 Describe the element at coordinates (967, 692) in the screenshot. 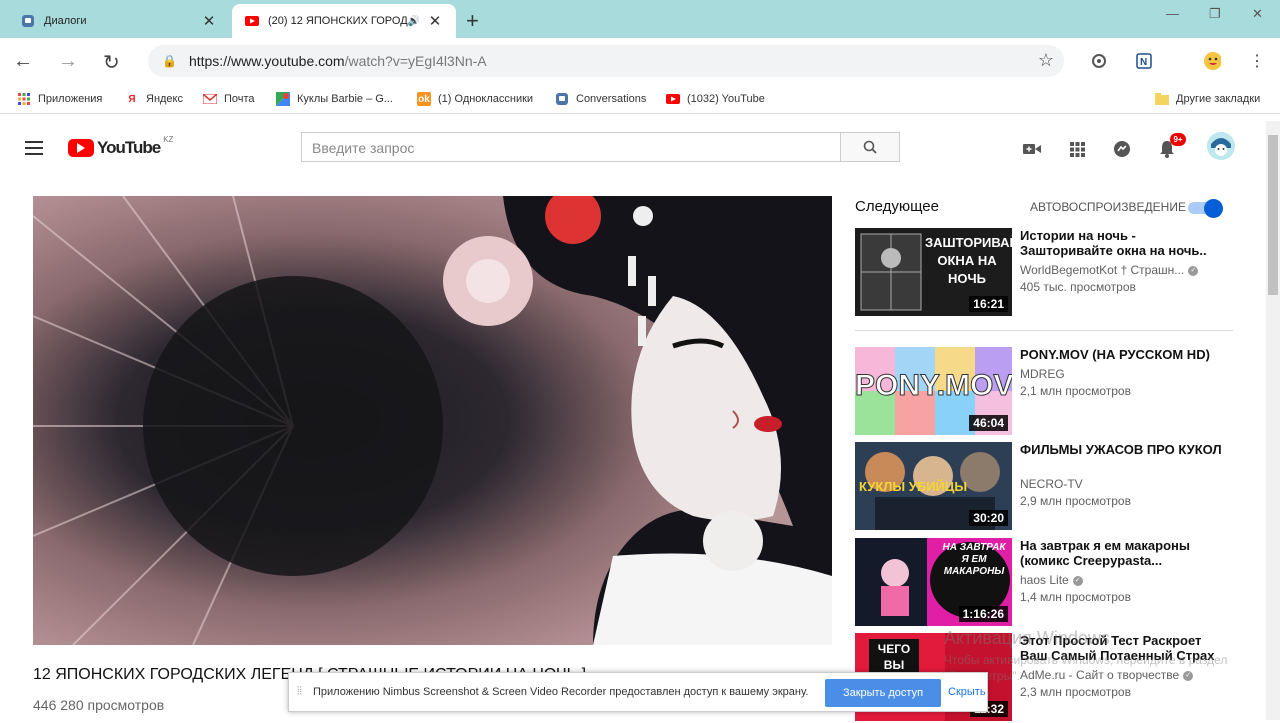

I see `hide-button: Скрыть` at that location.